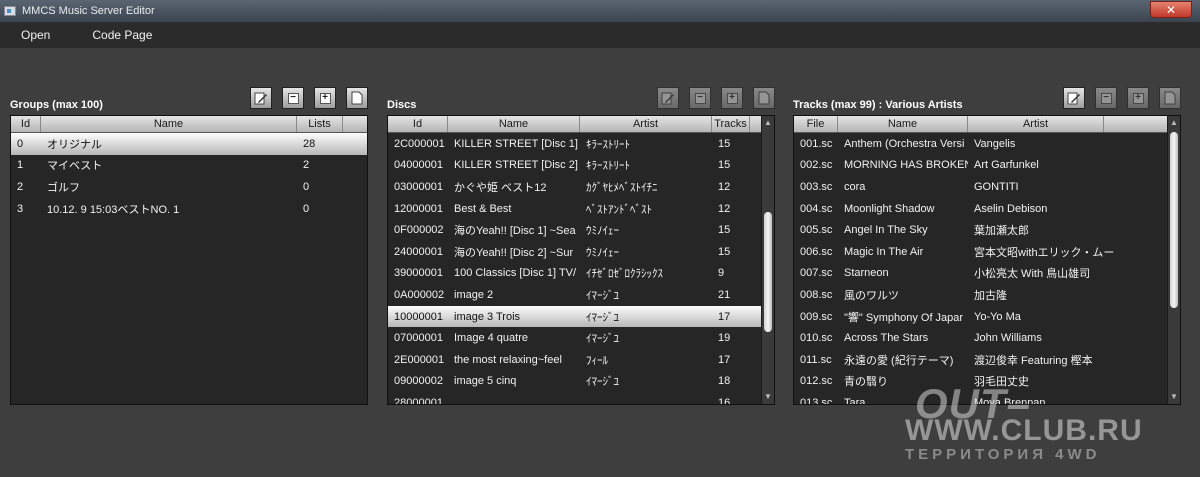  I want to click on groups-remove-button: −, so click(293, 98).